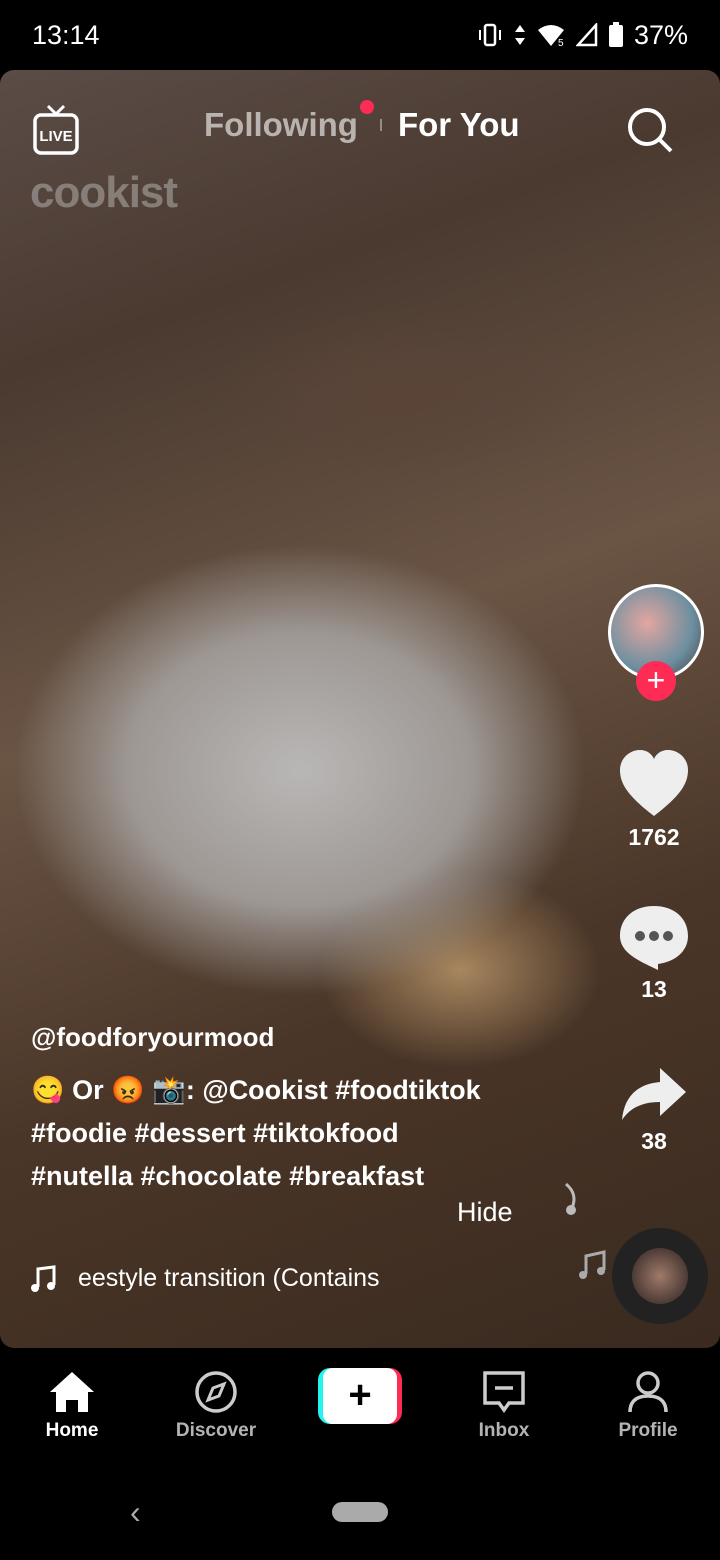 Image resolution: width=720 pixels, height=1560 pixels. Describe the element at coordinates (216, 1392) in the screenshot. I see `compass-icon` at that location.